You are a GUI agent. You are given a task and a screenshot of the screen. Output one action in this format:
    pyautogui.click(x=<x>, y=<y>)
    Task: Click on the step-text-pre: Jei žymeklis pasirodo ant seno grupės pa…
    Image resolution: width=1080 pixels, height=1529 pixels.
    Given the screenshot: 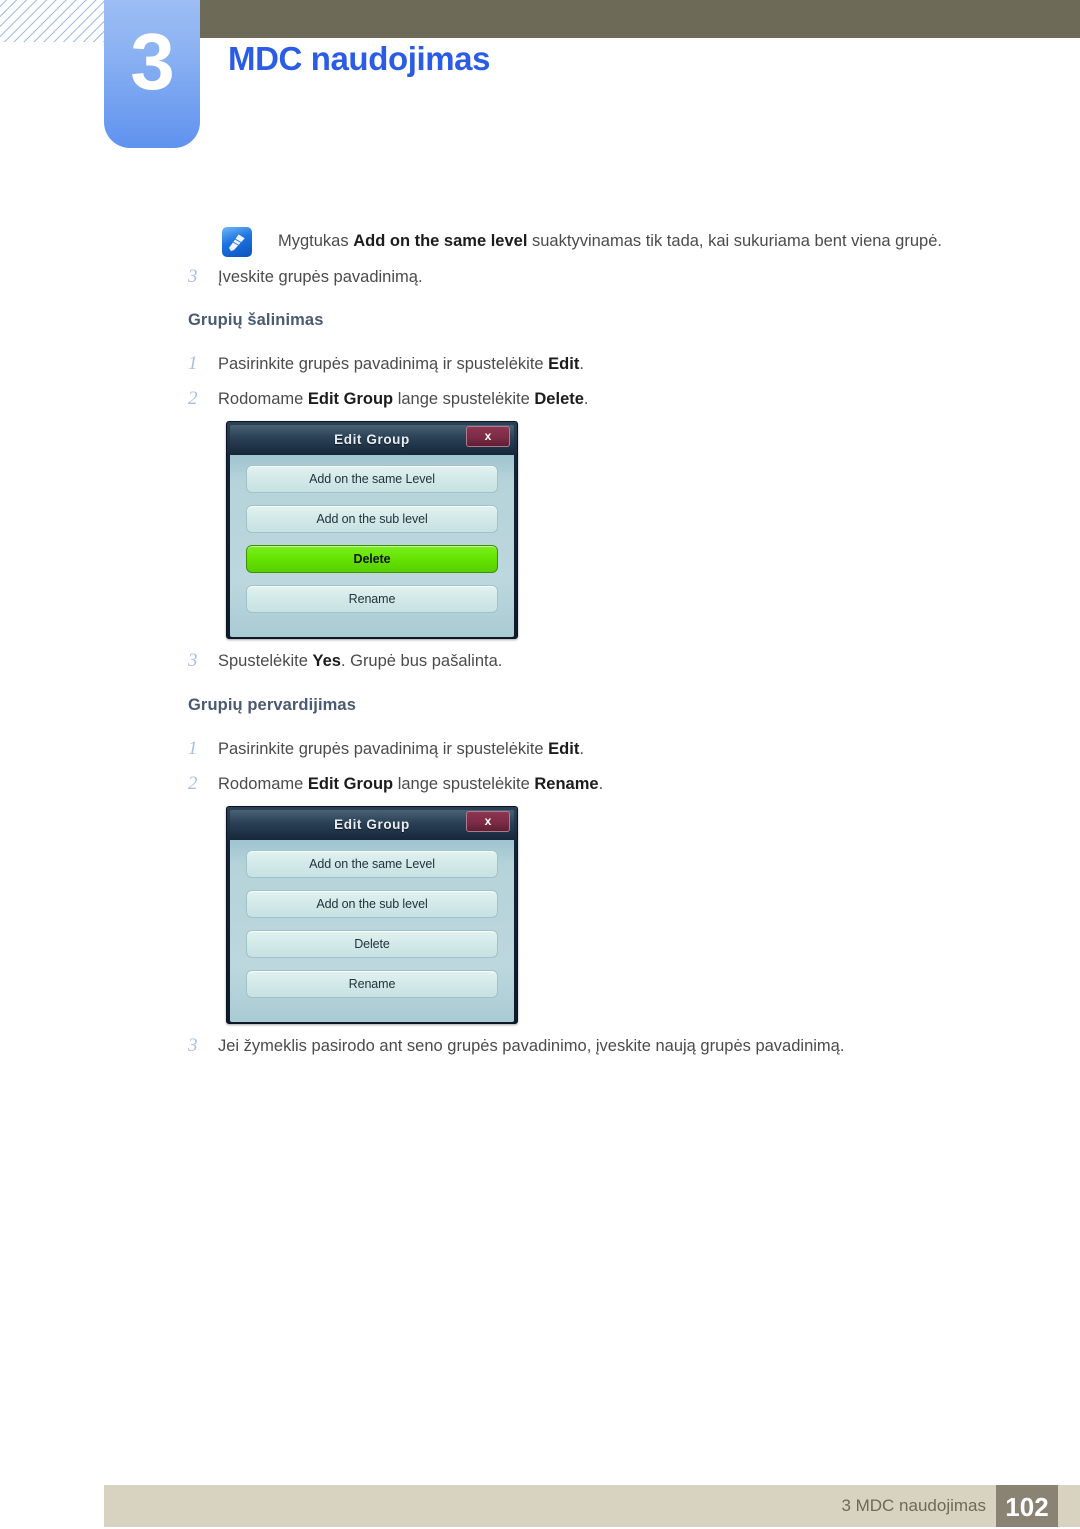 What is the action you would take?
    pyautogui.click(x=531, y=1046)
    